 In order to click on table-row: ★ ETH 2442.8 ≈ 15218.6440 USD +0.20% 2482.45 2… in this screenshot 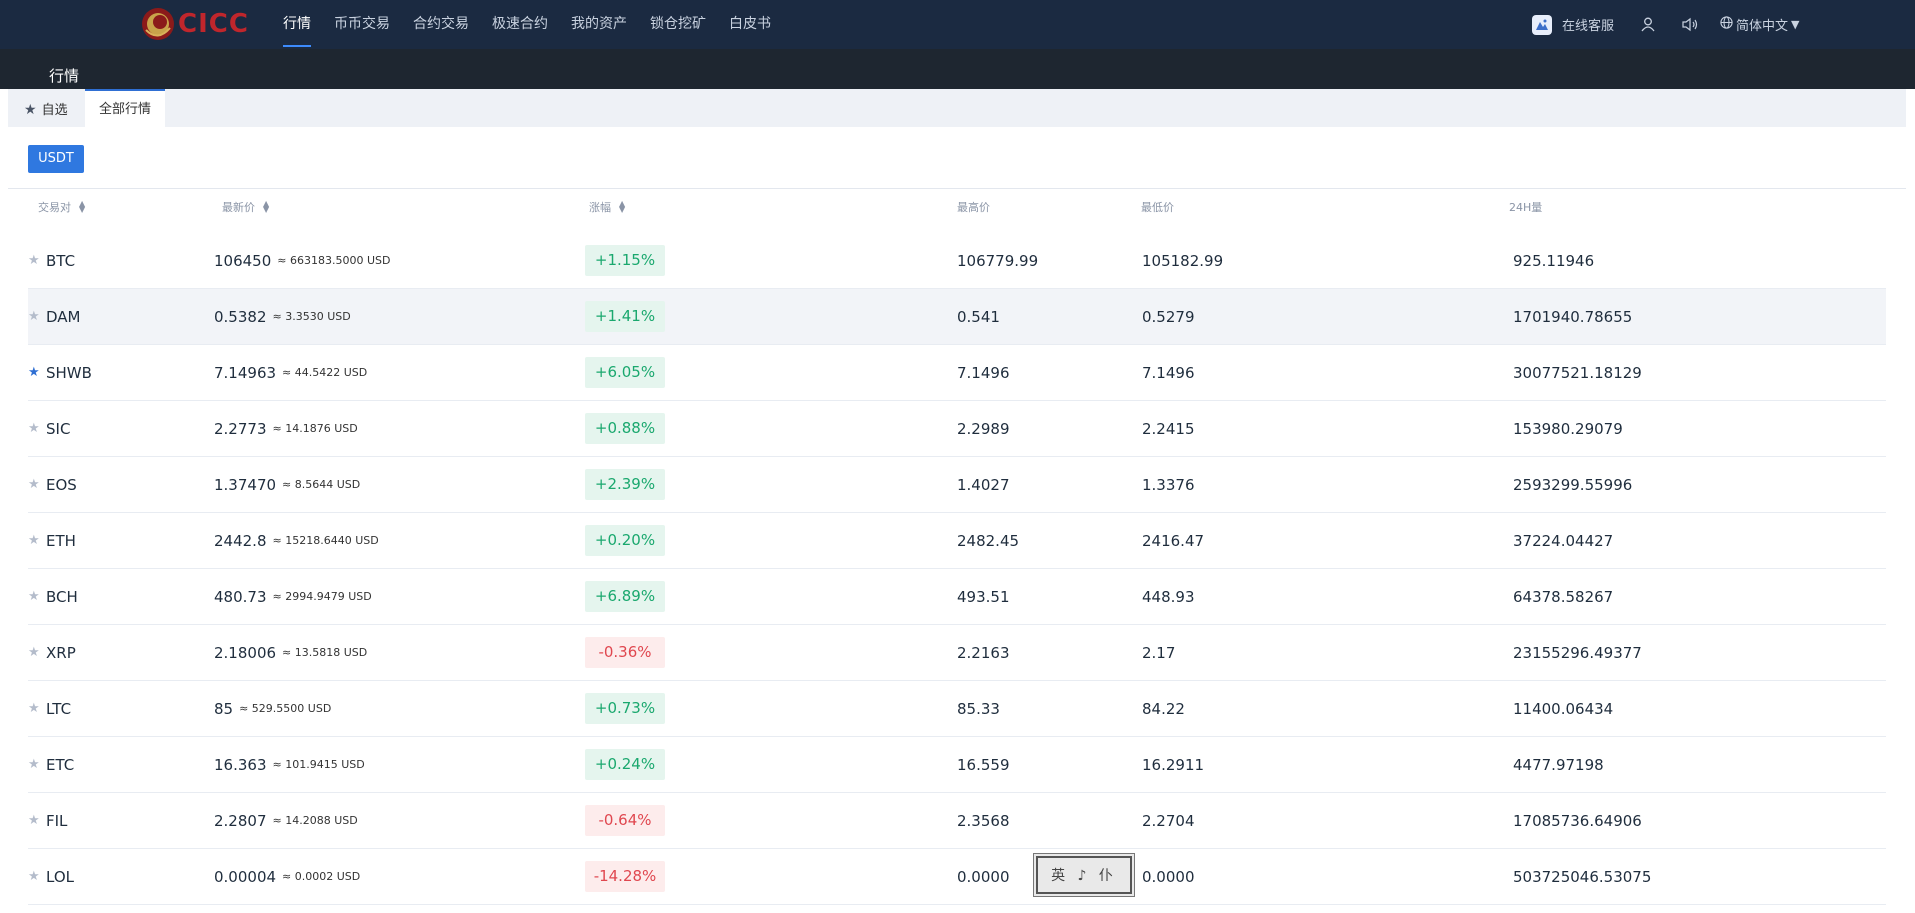, I will do `click(957, 541)`.